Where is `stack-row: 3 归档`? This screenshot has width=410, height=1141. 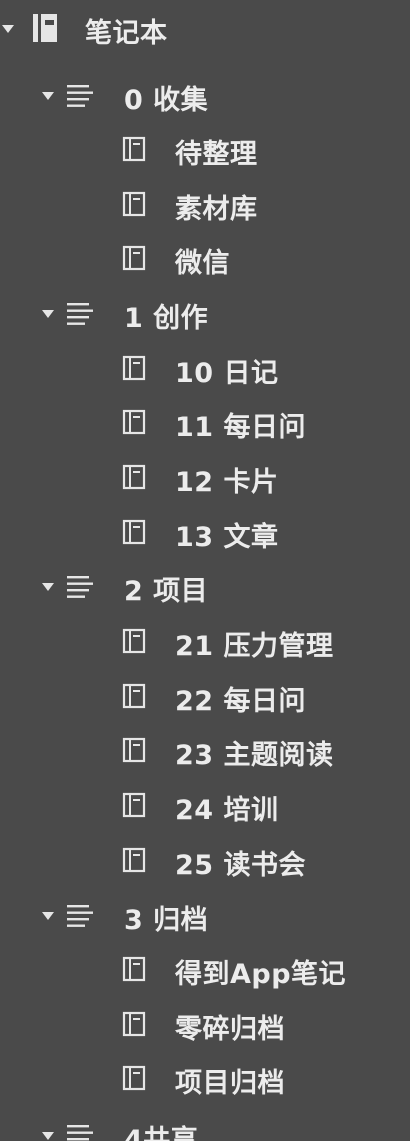 stack-row: 3 归档 is located at coordinates (205, 915).